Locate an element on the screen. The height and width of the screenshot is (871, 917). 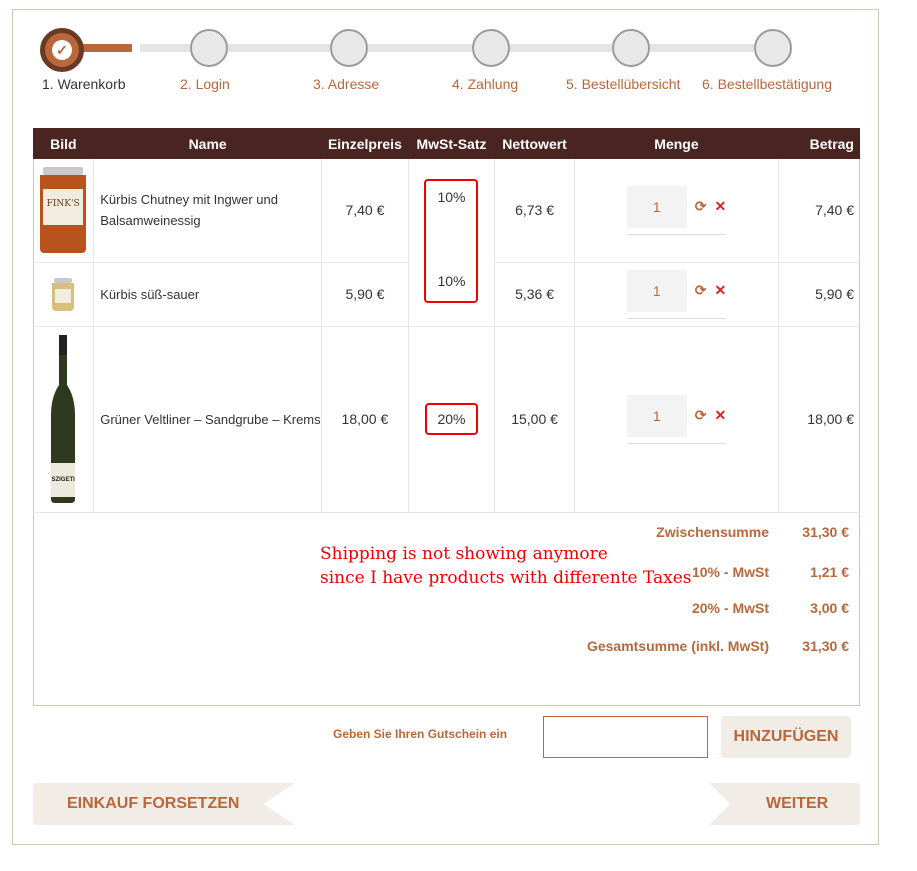
jar-label-text: FINK'S is located at coordinates (63, 204).